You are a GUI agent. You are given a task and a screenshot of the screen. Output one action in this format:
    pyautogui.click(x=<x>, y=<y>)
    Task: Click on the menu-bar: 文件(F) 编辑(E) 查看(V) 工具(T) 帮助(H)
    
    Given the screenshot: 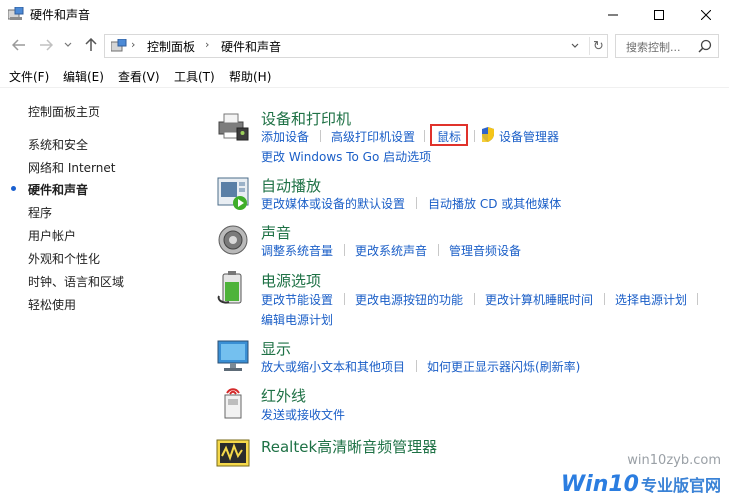 What is the action you would take?
    pyautogui.click(x=364, y=75)
    